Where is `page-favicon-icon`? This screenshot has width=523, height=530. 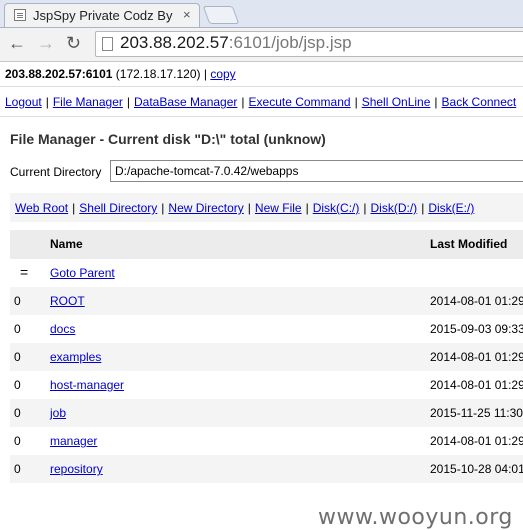 page-favicon-icon is located at coordinates (20, 15).